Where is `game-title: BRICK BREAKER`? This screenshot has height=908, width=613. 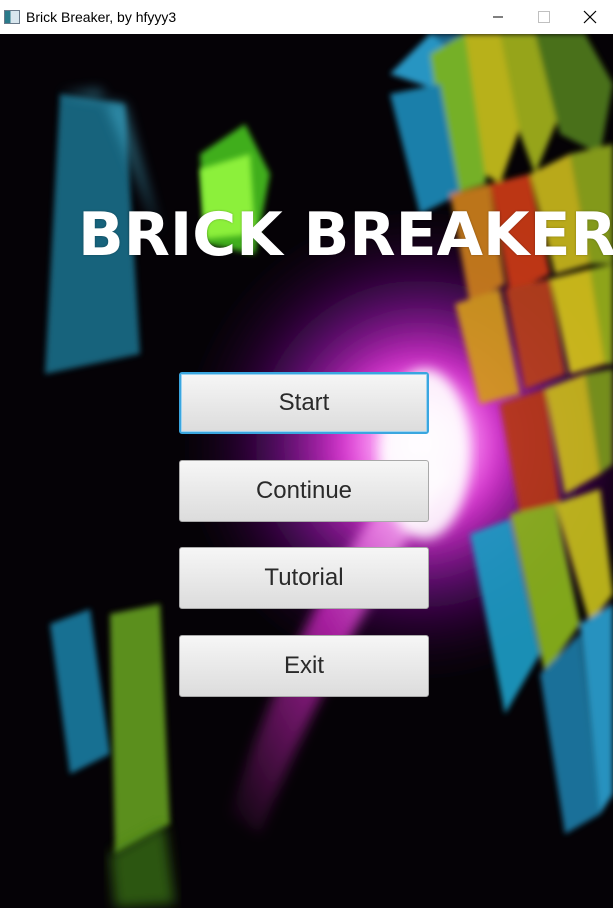
game-title: BRICK BREAKER is located at coordinates (345, 235).